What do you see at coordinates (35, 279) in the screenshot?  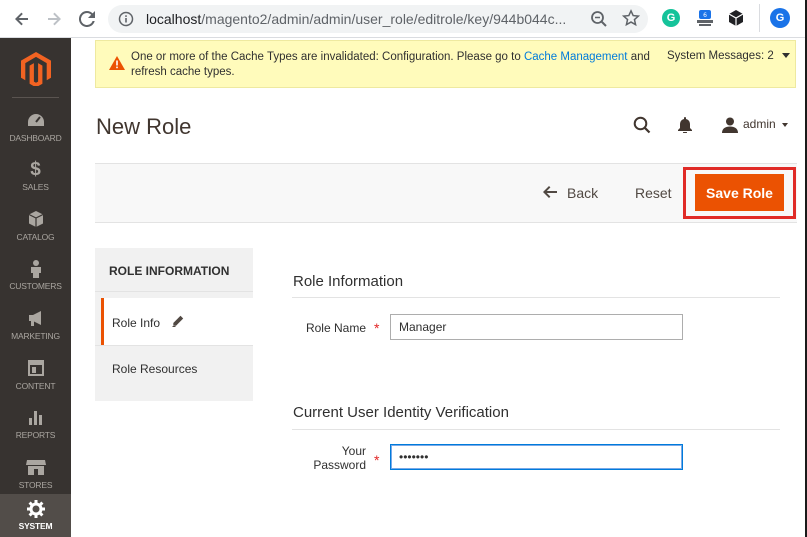 I see `sidebar-item-customers: CUSTOMERS` at bounding box center [35, 279].